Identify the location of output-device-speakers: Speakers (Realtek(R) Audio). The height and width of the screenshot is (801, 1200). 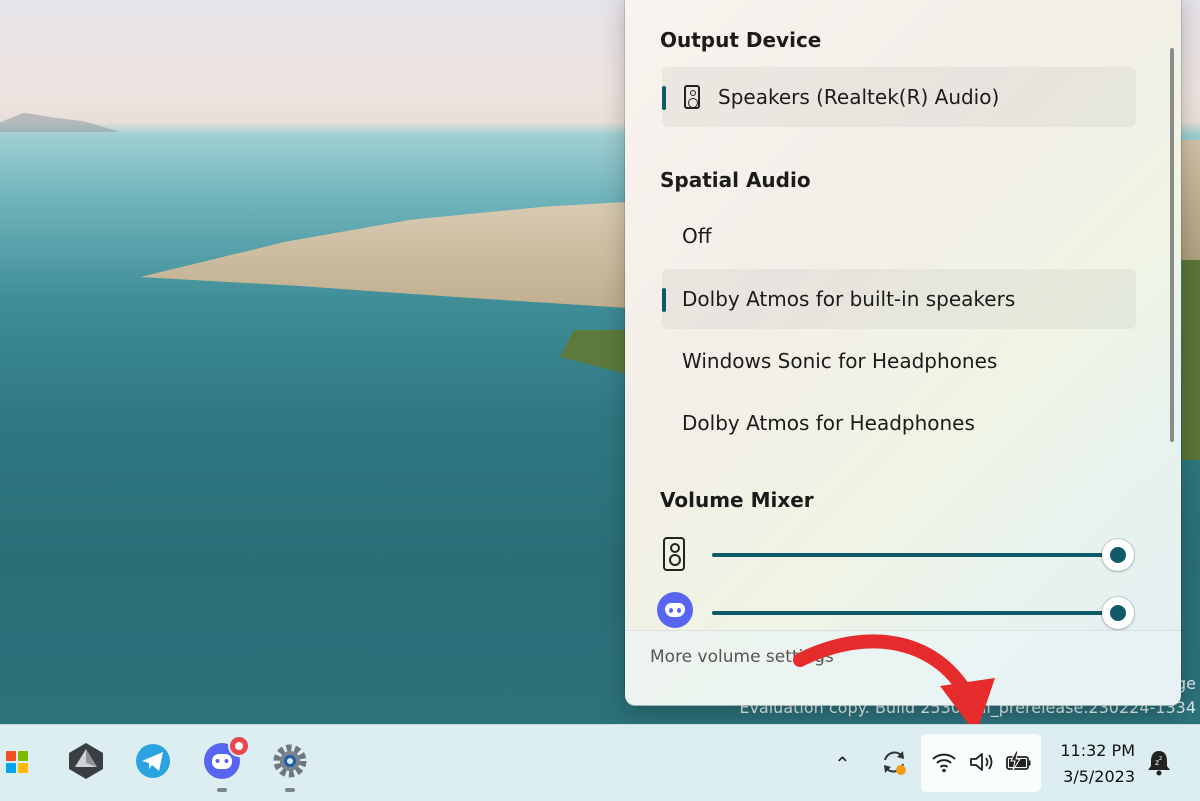
(899, 97).